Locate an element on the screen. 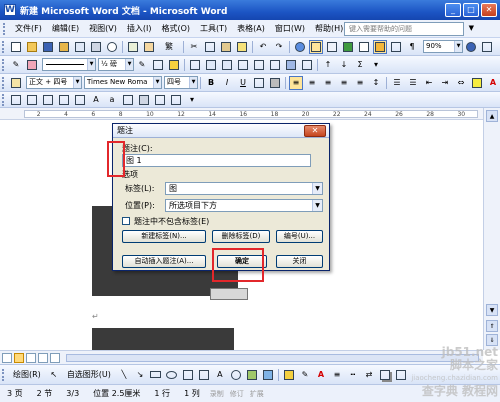 Image resolution: width=500 pixels, height=402 pixels. draw-font-color-icon: A is located at coordinates (321, 375).